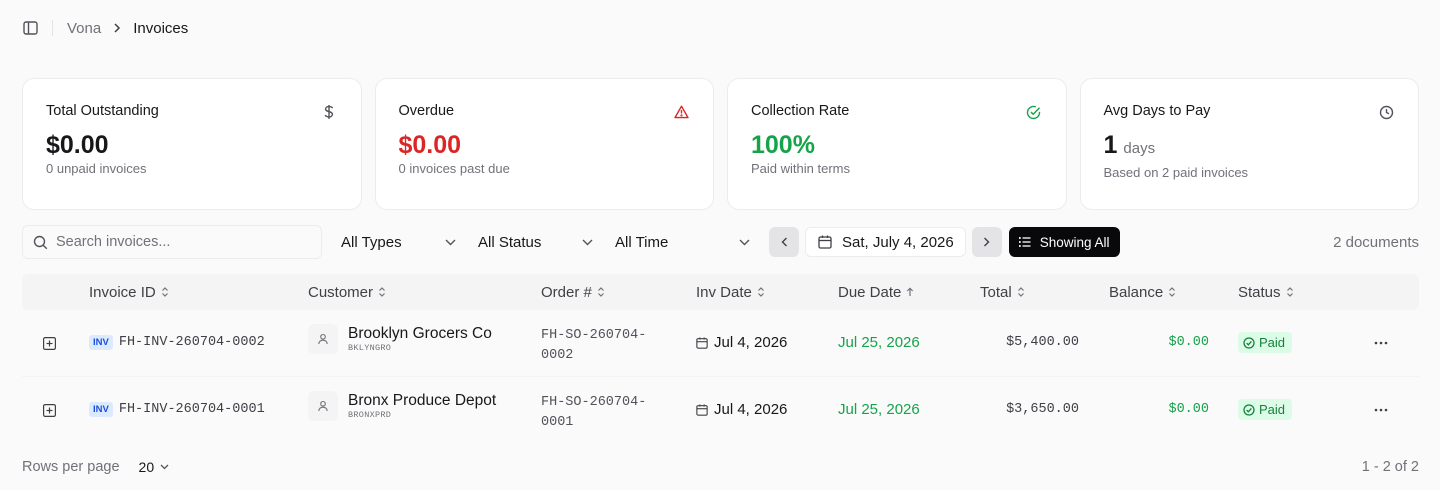 This screenshot has height=490, width=1440. I want to click on status-filter-select: All Status, so click(535, 242).